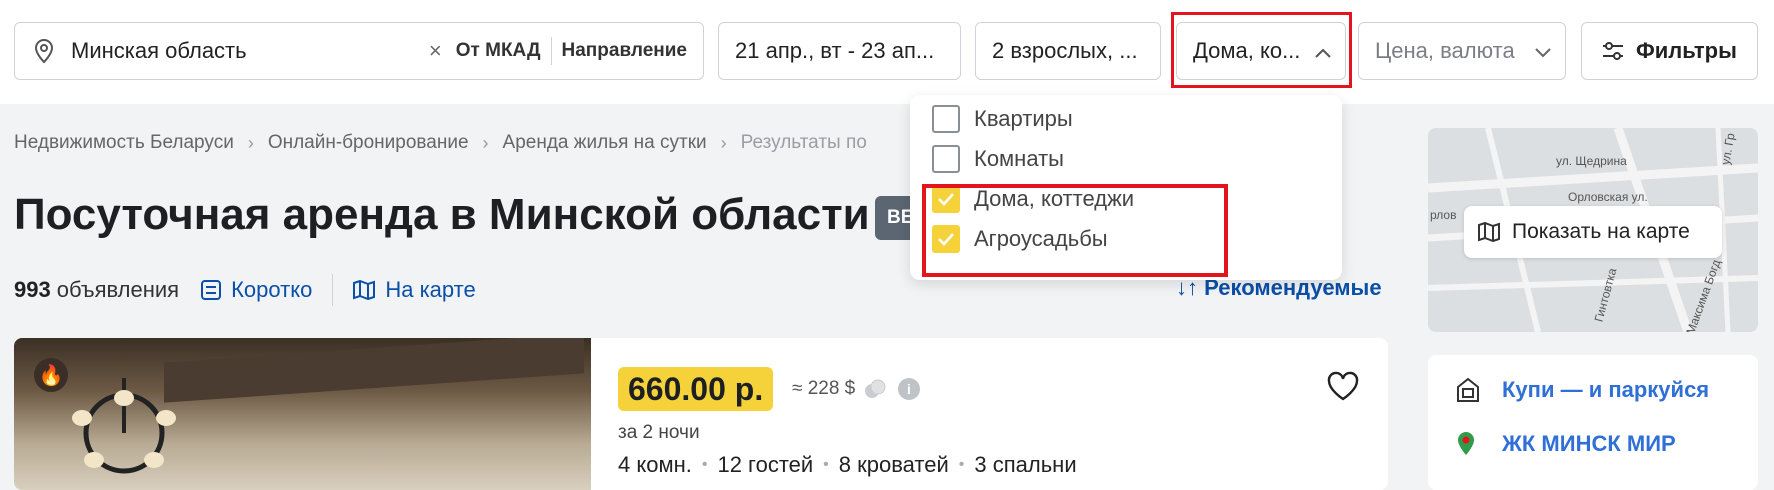  What do you see at coordinates (118, 289) in the screenshot?
I see `results-count-label: объявления` at bounding box center [118, 289].